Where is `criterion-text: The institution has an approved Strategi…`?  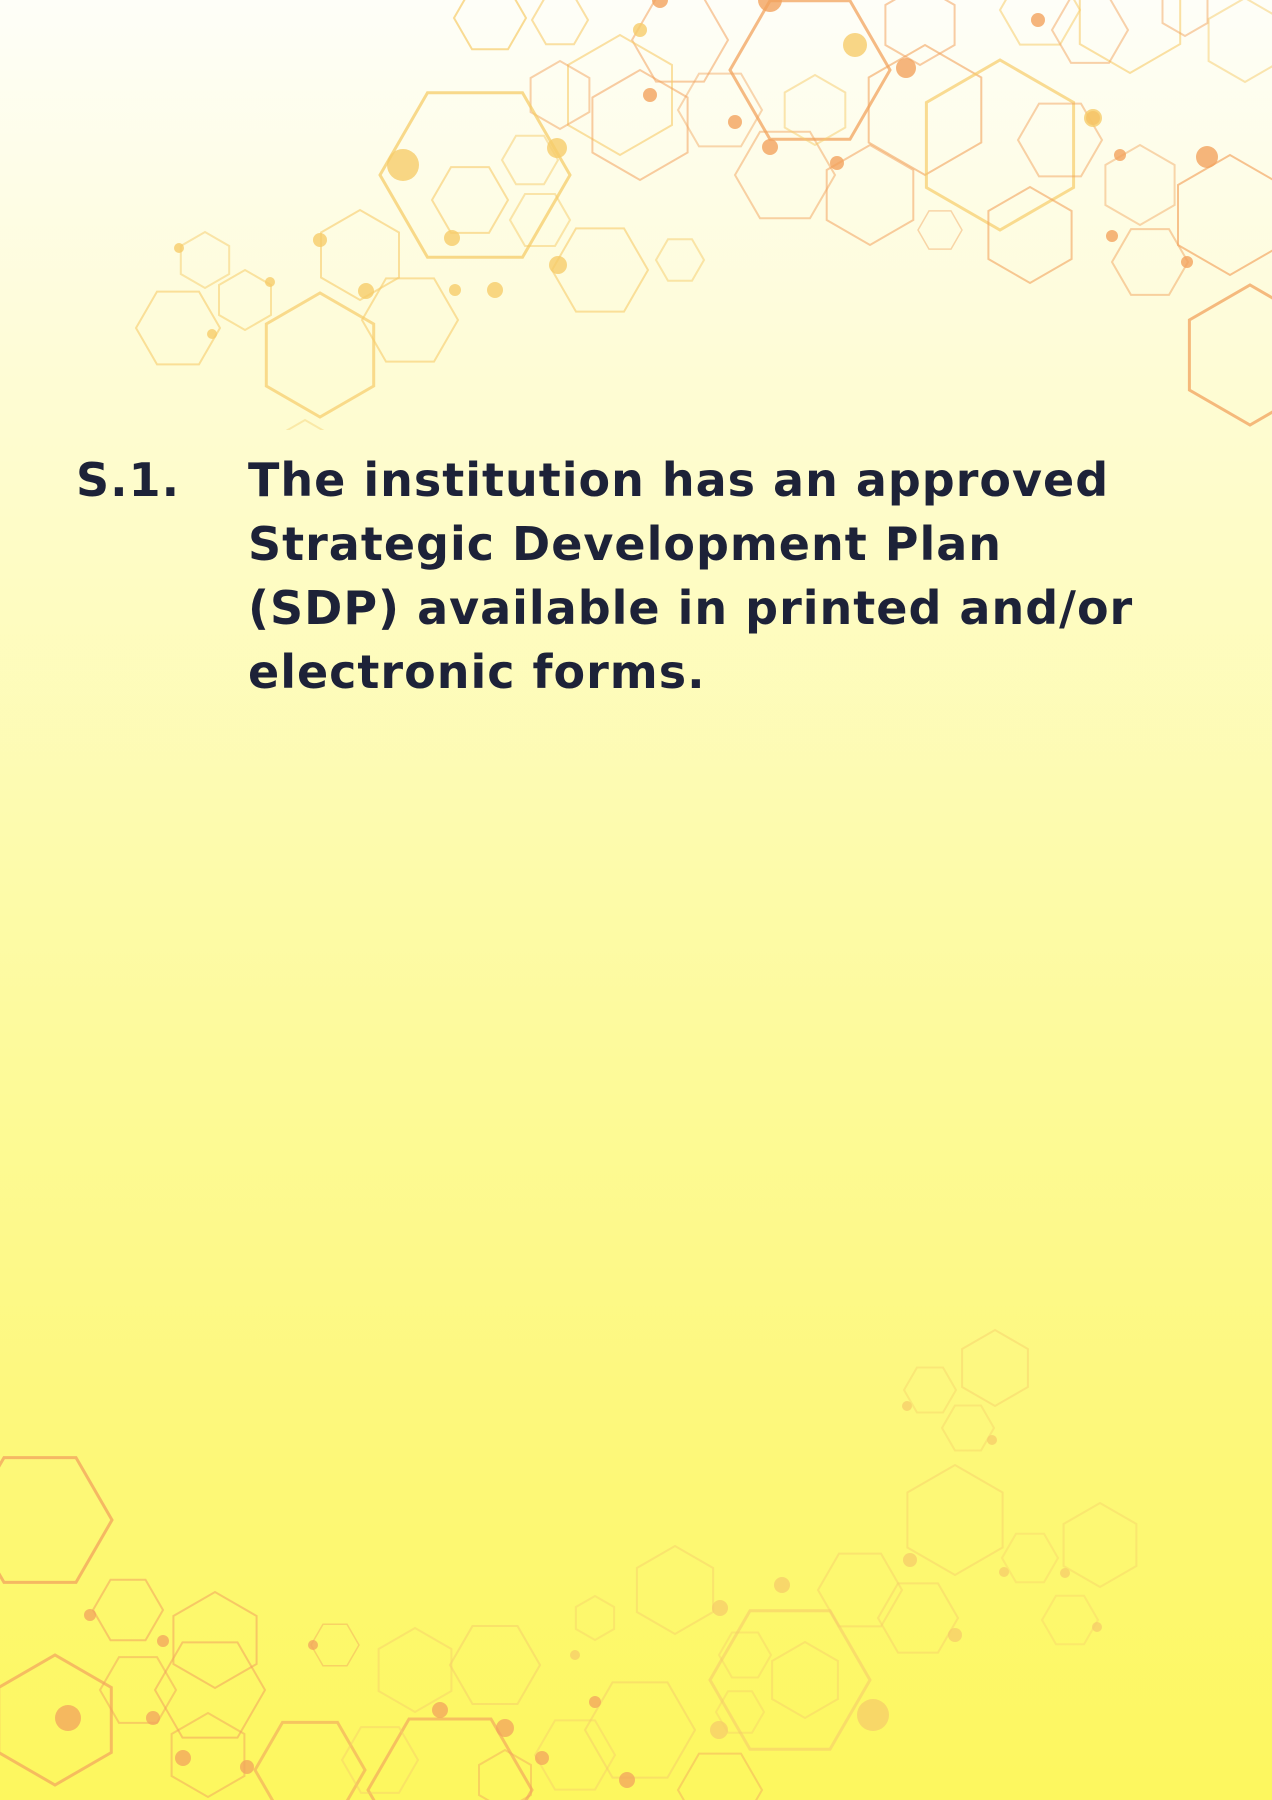 criterion-text: The institution has an approved Strategi… is located at coordinates (691, 576).